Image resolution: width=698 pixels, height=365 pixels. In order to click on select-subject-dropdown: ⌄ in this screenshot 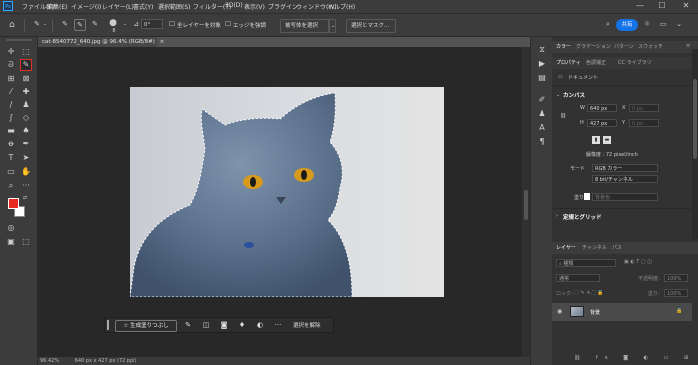, I will do `click(332, 26)`.